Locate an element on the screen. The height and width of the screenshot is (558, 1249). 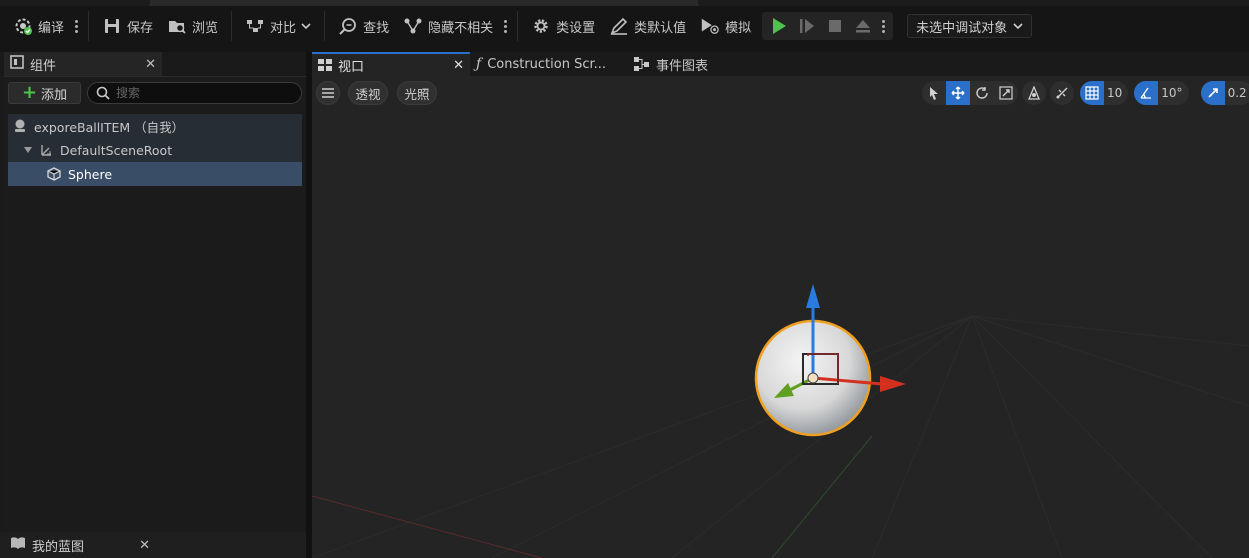
diff-dropdown: 对比 is located at coordinates (278, 26).